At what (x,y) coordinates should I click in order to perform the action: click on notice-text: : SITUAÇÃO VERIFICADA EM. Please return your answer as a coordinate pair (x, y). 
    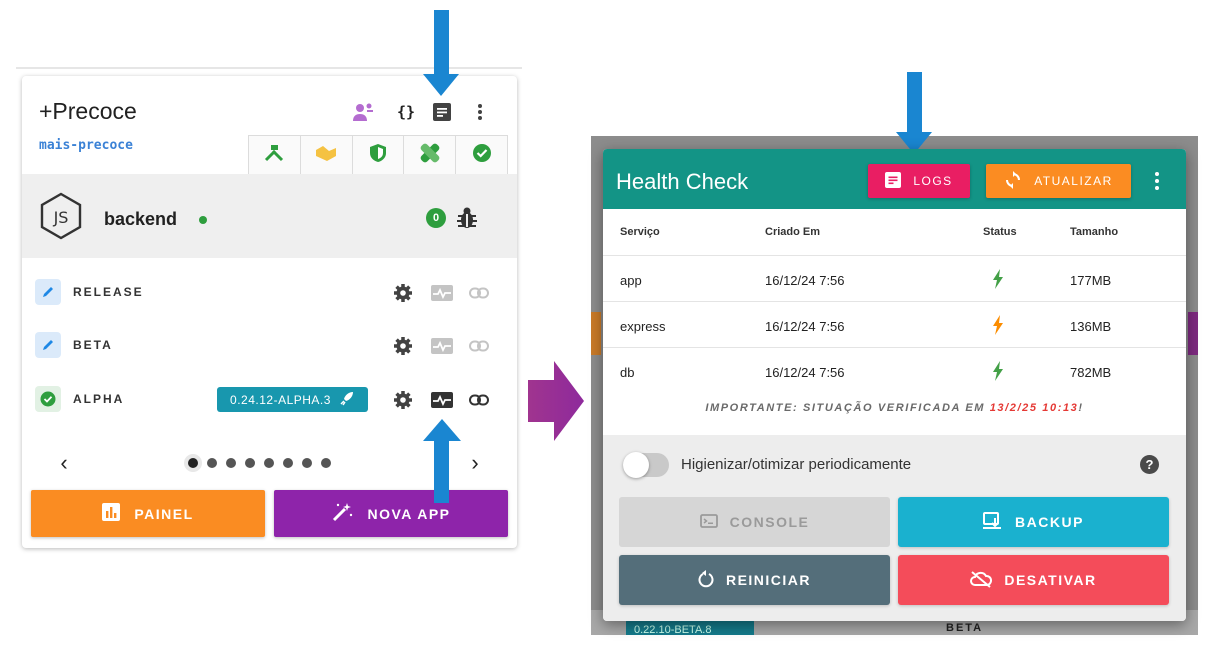
    Looking at the image, I should click on (891, 408).